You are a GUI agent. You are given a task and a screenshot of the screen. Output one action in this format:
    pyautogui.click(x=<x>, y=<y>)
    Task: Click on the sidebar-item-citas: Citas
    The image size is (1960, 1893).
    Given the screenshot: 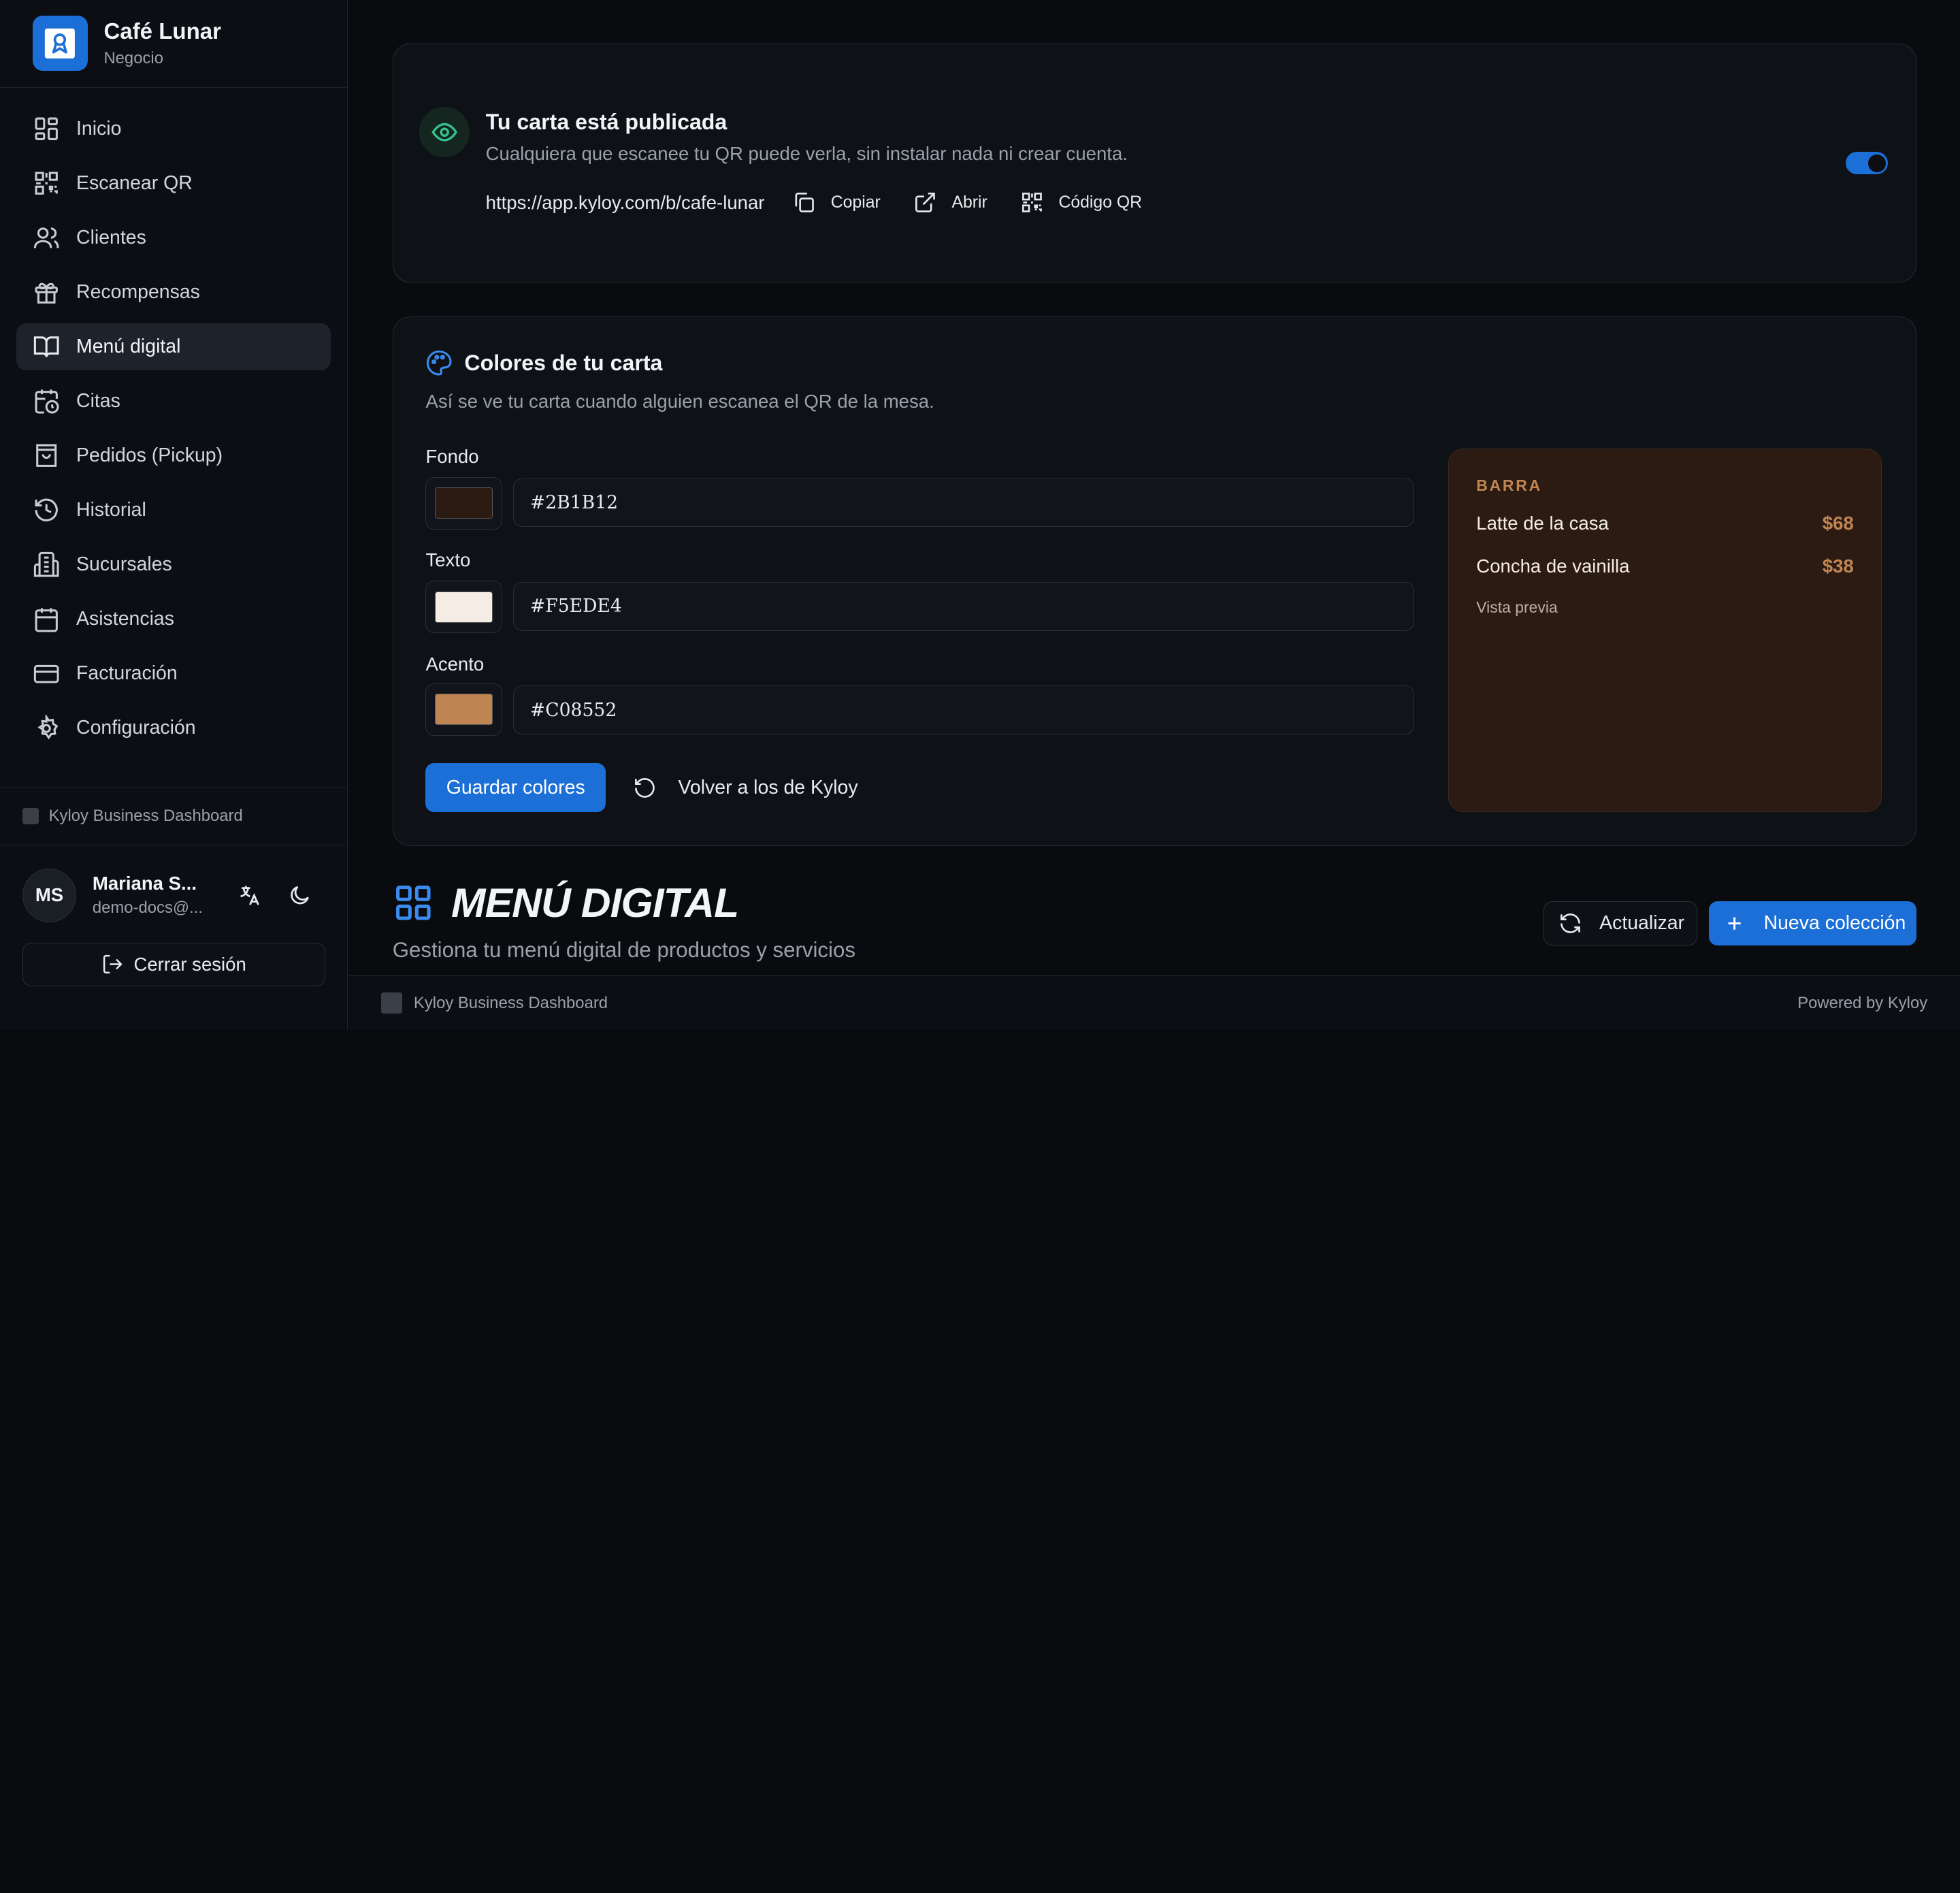 What is the action you would take?
    pyautogui.click(x=174, y=401)
    